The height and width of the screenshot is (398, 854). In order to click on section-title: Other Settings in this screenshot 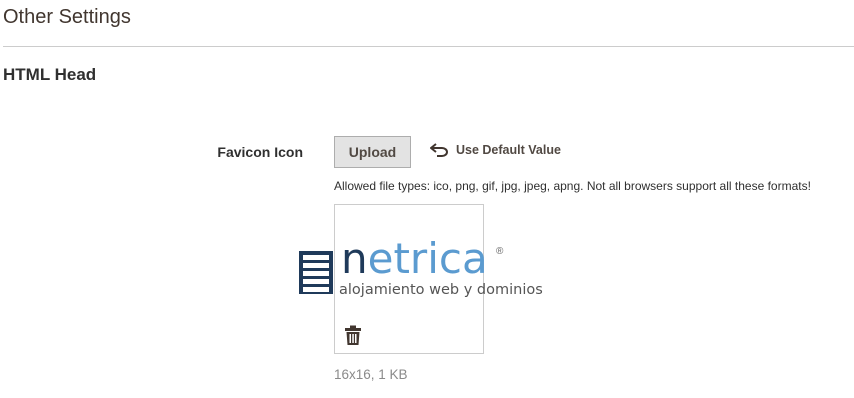, I will do `click(67, 17)`.